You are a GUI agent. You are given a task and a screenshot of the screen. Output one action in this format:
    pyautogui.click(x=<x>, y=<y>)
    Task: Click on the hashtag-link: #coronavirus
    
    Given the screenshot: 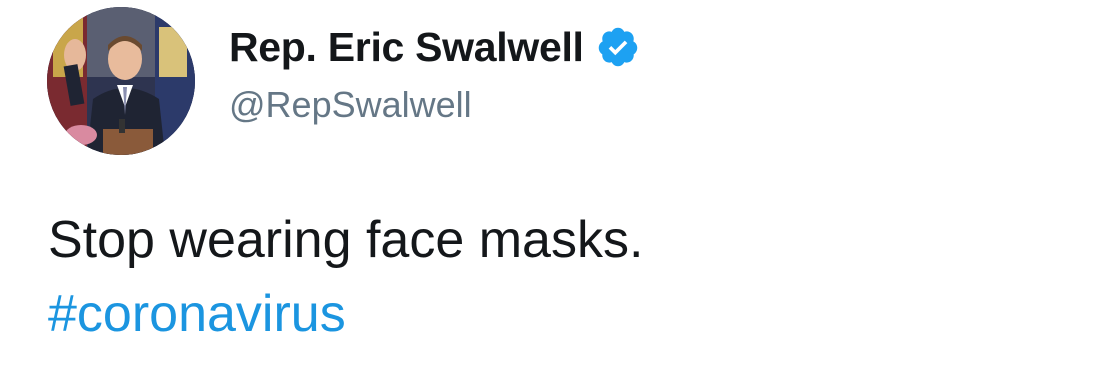 What is the action you would take?
    pyautogui.click(x=345, y=314)
    